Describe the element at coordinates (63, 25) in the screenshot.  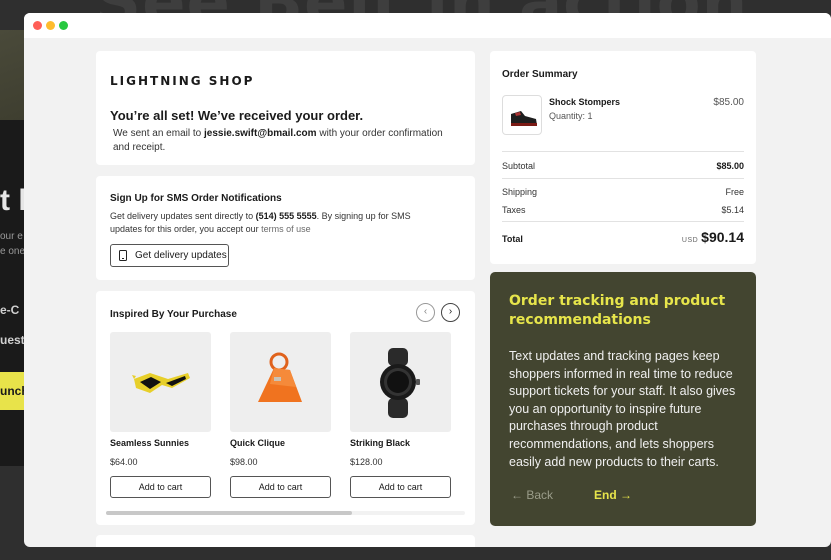
I see `maximize-window-button` at that location.